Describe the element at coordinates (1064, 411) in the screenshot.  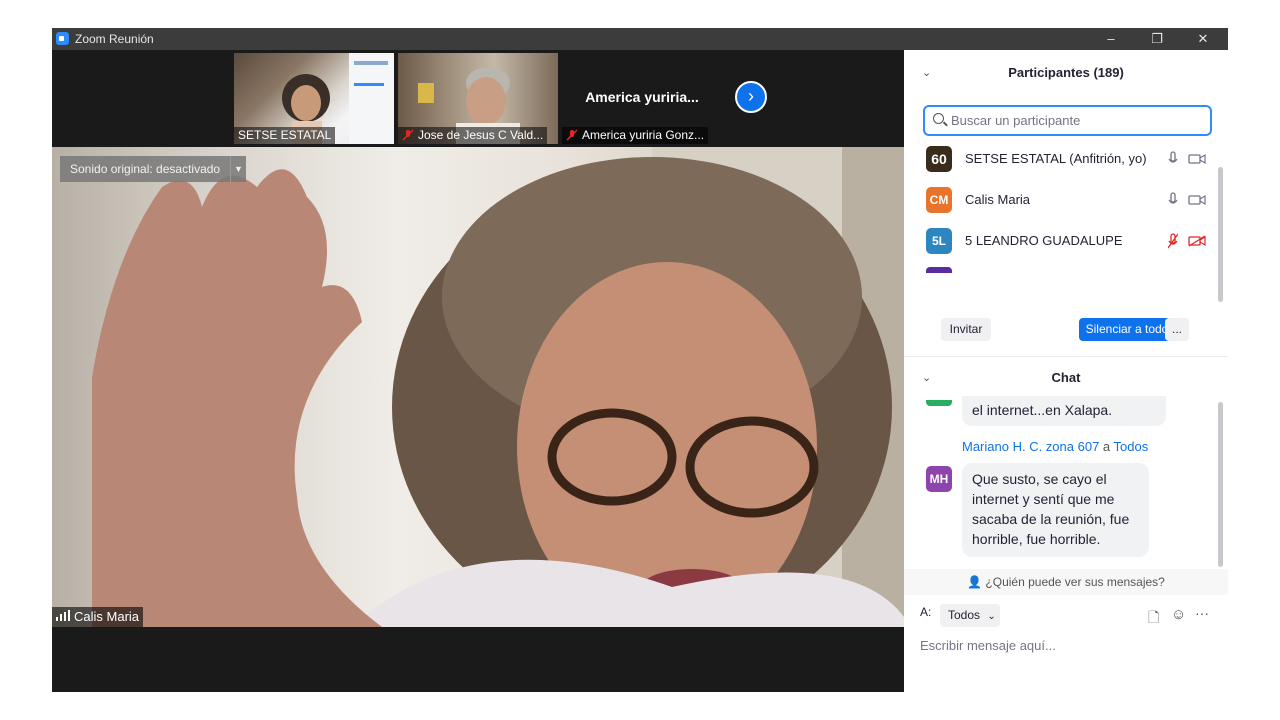
I see `chat-message-bubble: el internet...en Xalapa.` at that location.